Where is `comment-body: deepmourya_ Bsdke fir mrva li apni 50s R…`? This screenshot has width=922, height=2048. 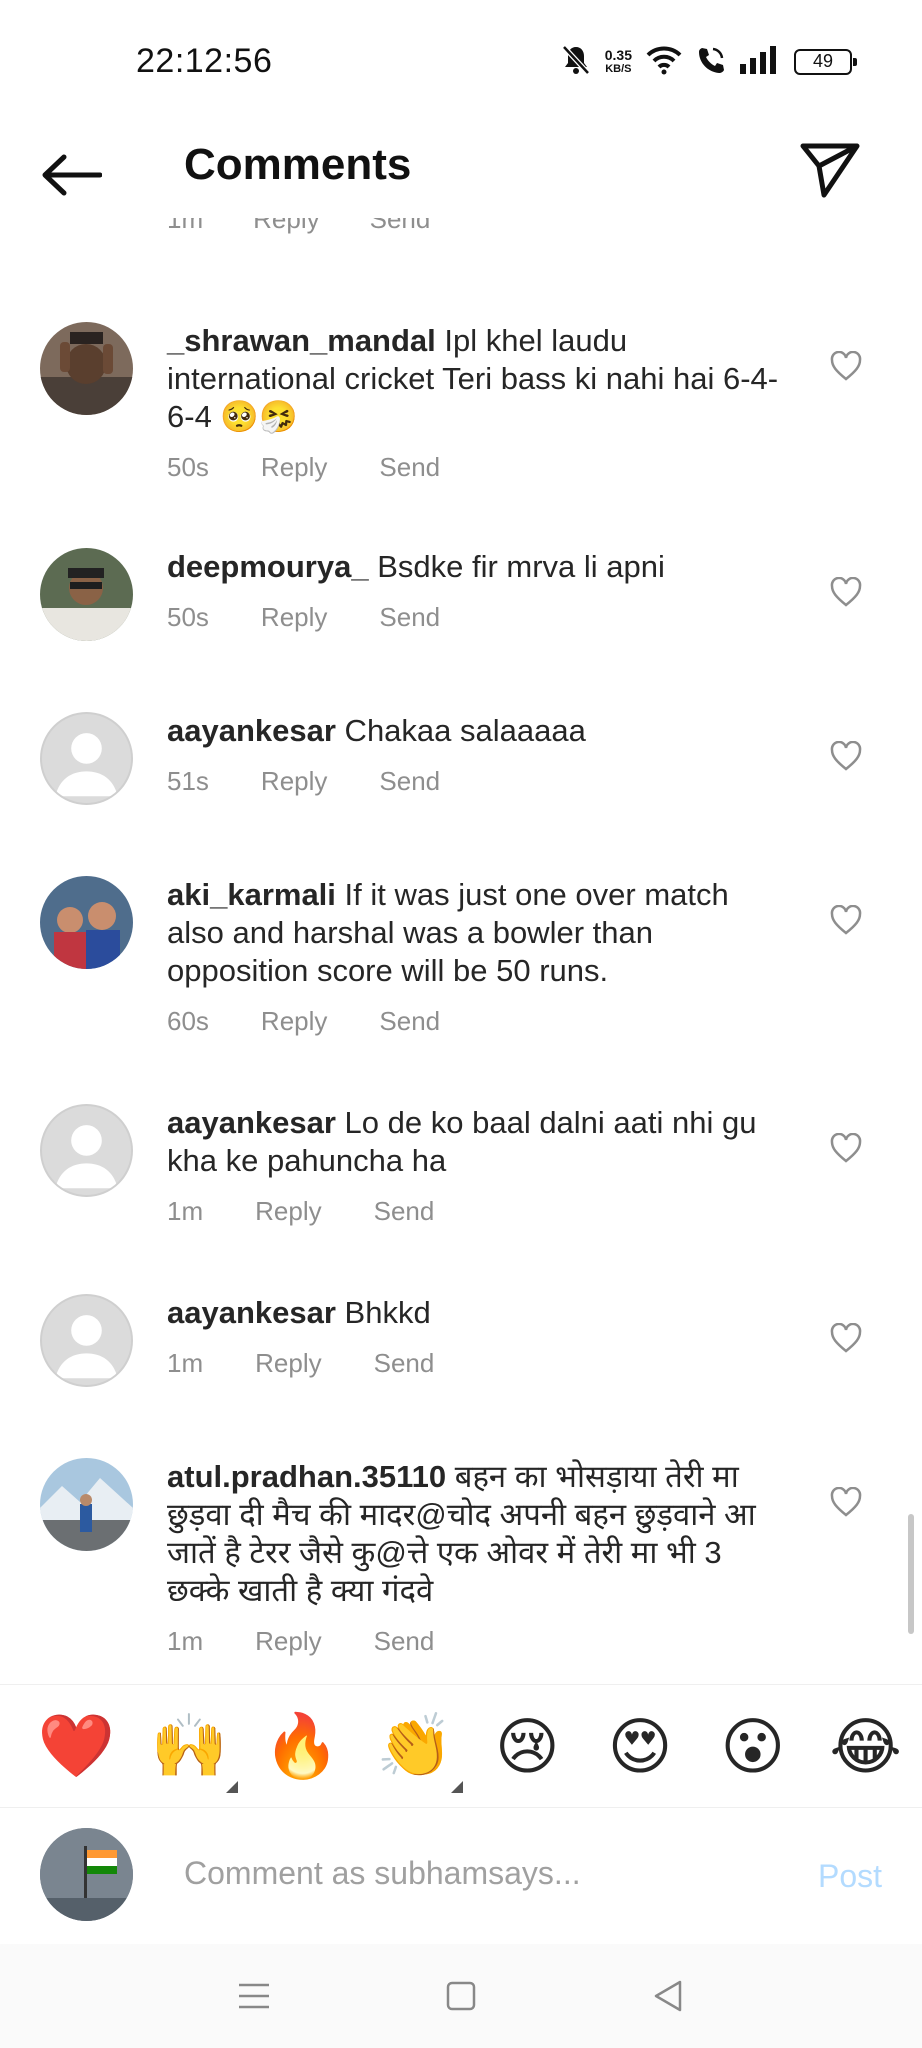
comment-body: deepmourya_ Bsdke fir mrva li apni 50s R… is located at coordinates (477, 592).